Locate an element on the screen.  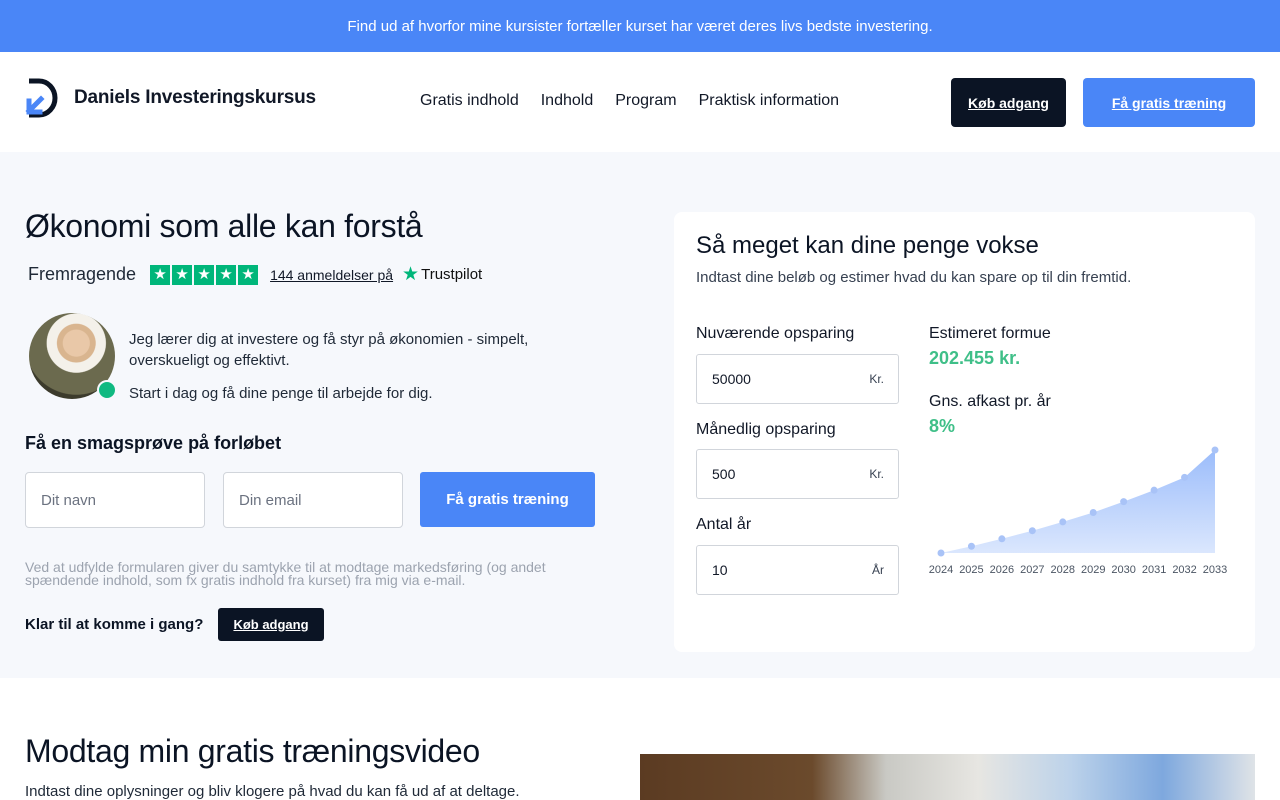
monthly-savings-input: 500 Kr. is located at coordinates (797, 474).